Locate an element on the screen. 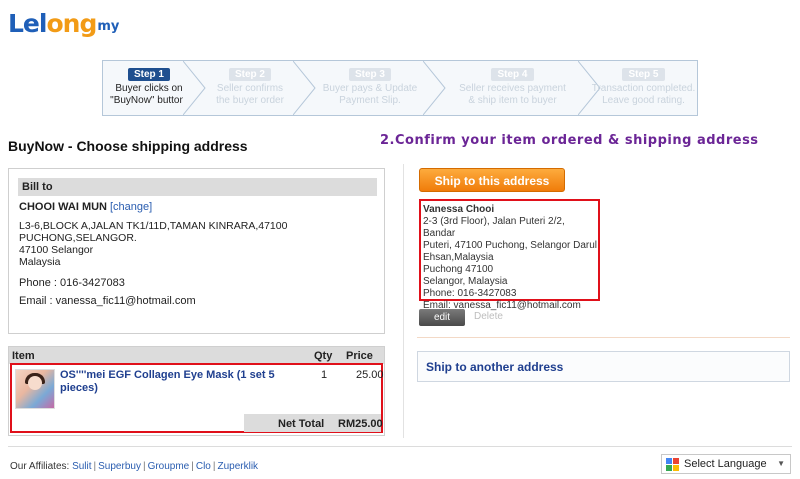 The image size is (800, 479). ship-address-line: Ehsan,Malaysia is located at coordinates (458, 257).